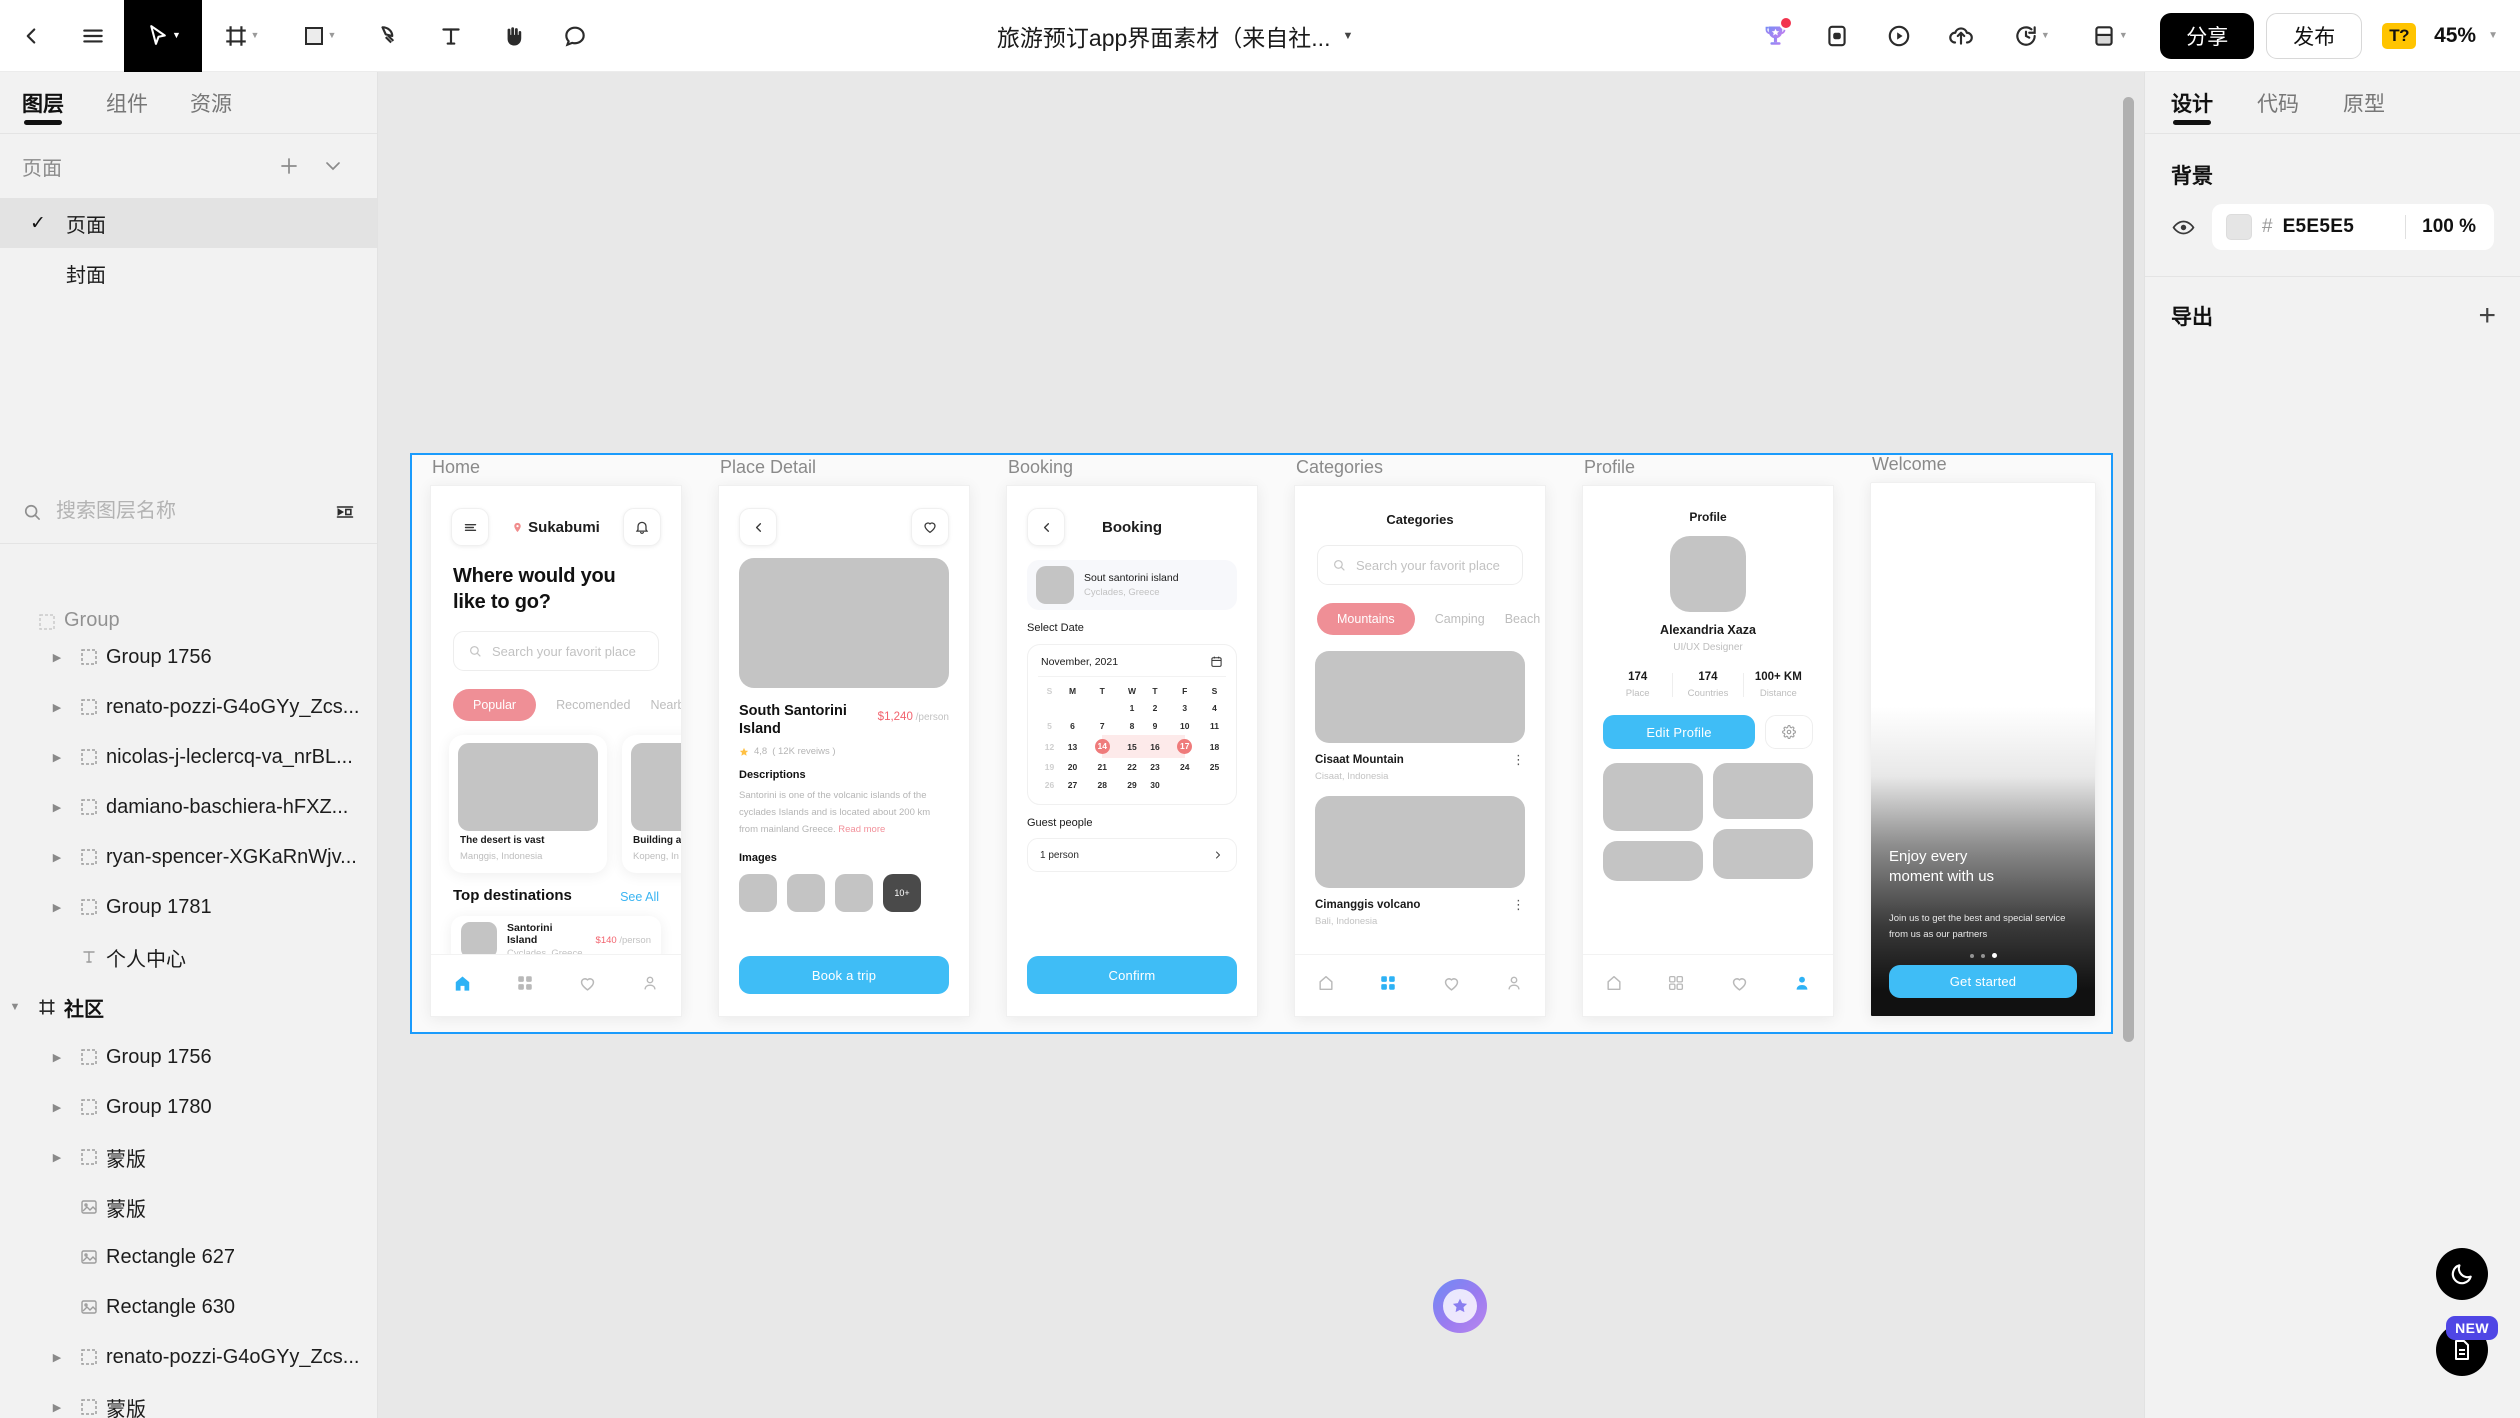 Image resolution: width=2520 pixels, height=1418 pixels. Describe the element at coordinates (176, 35) in the screenshot. I see `move-tool-caret: ▼` at that location.